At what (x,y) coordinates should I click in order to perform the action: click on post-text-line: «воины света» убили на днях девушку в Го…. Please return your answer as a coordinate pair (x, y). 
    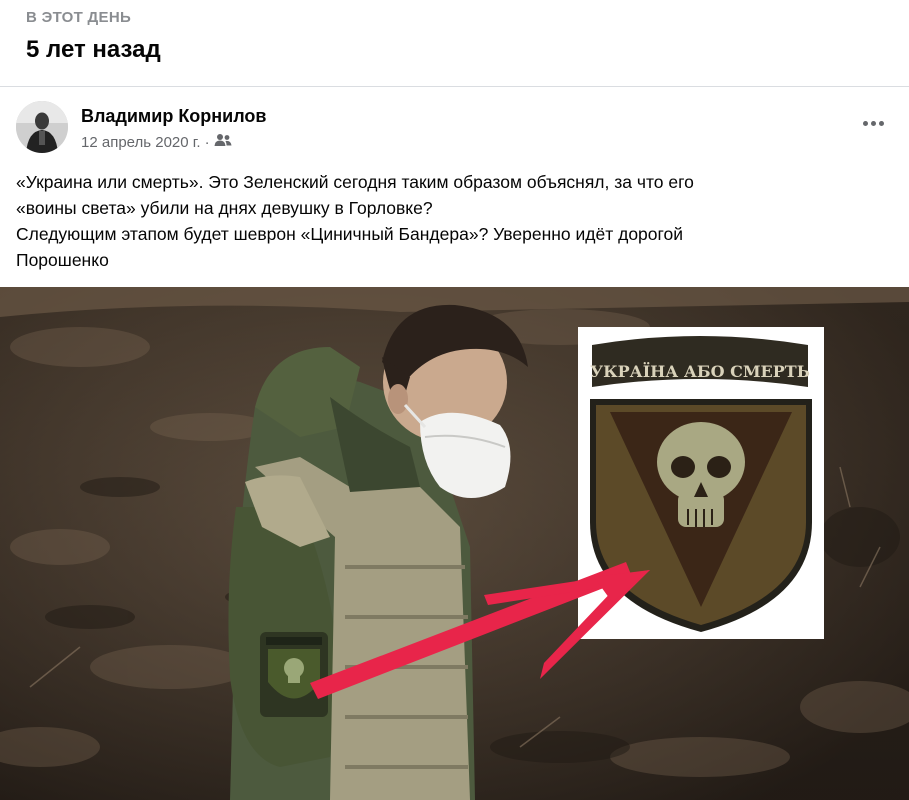
    Looking at the image, I should click on (224, 208).